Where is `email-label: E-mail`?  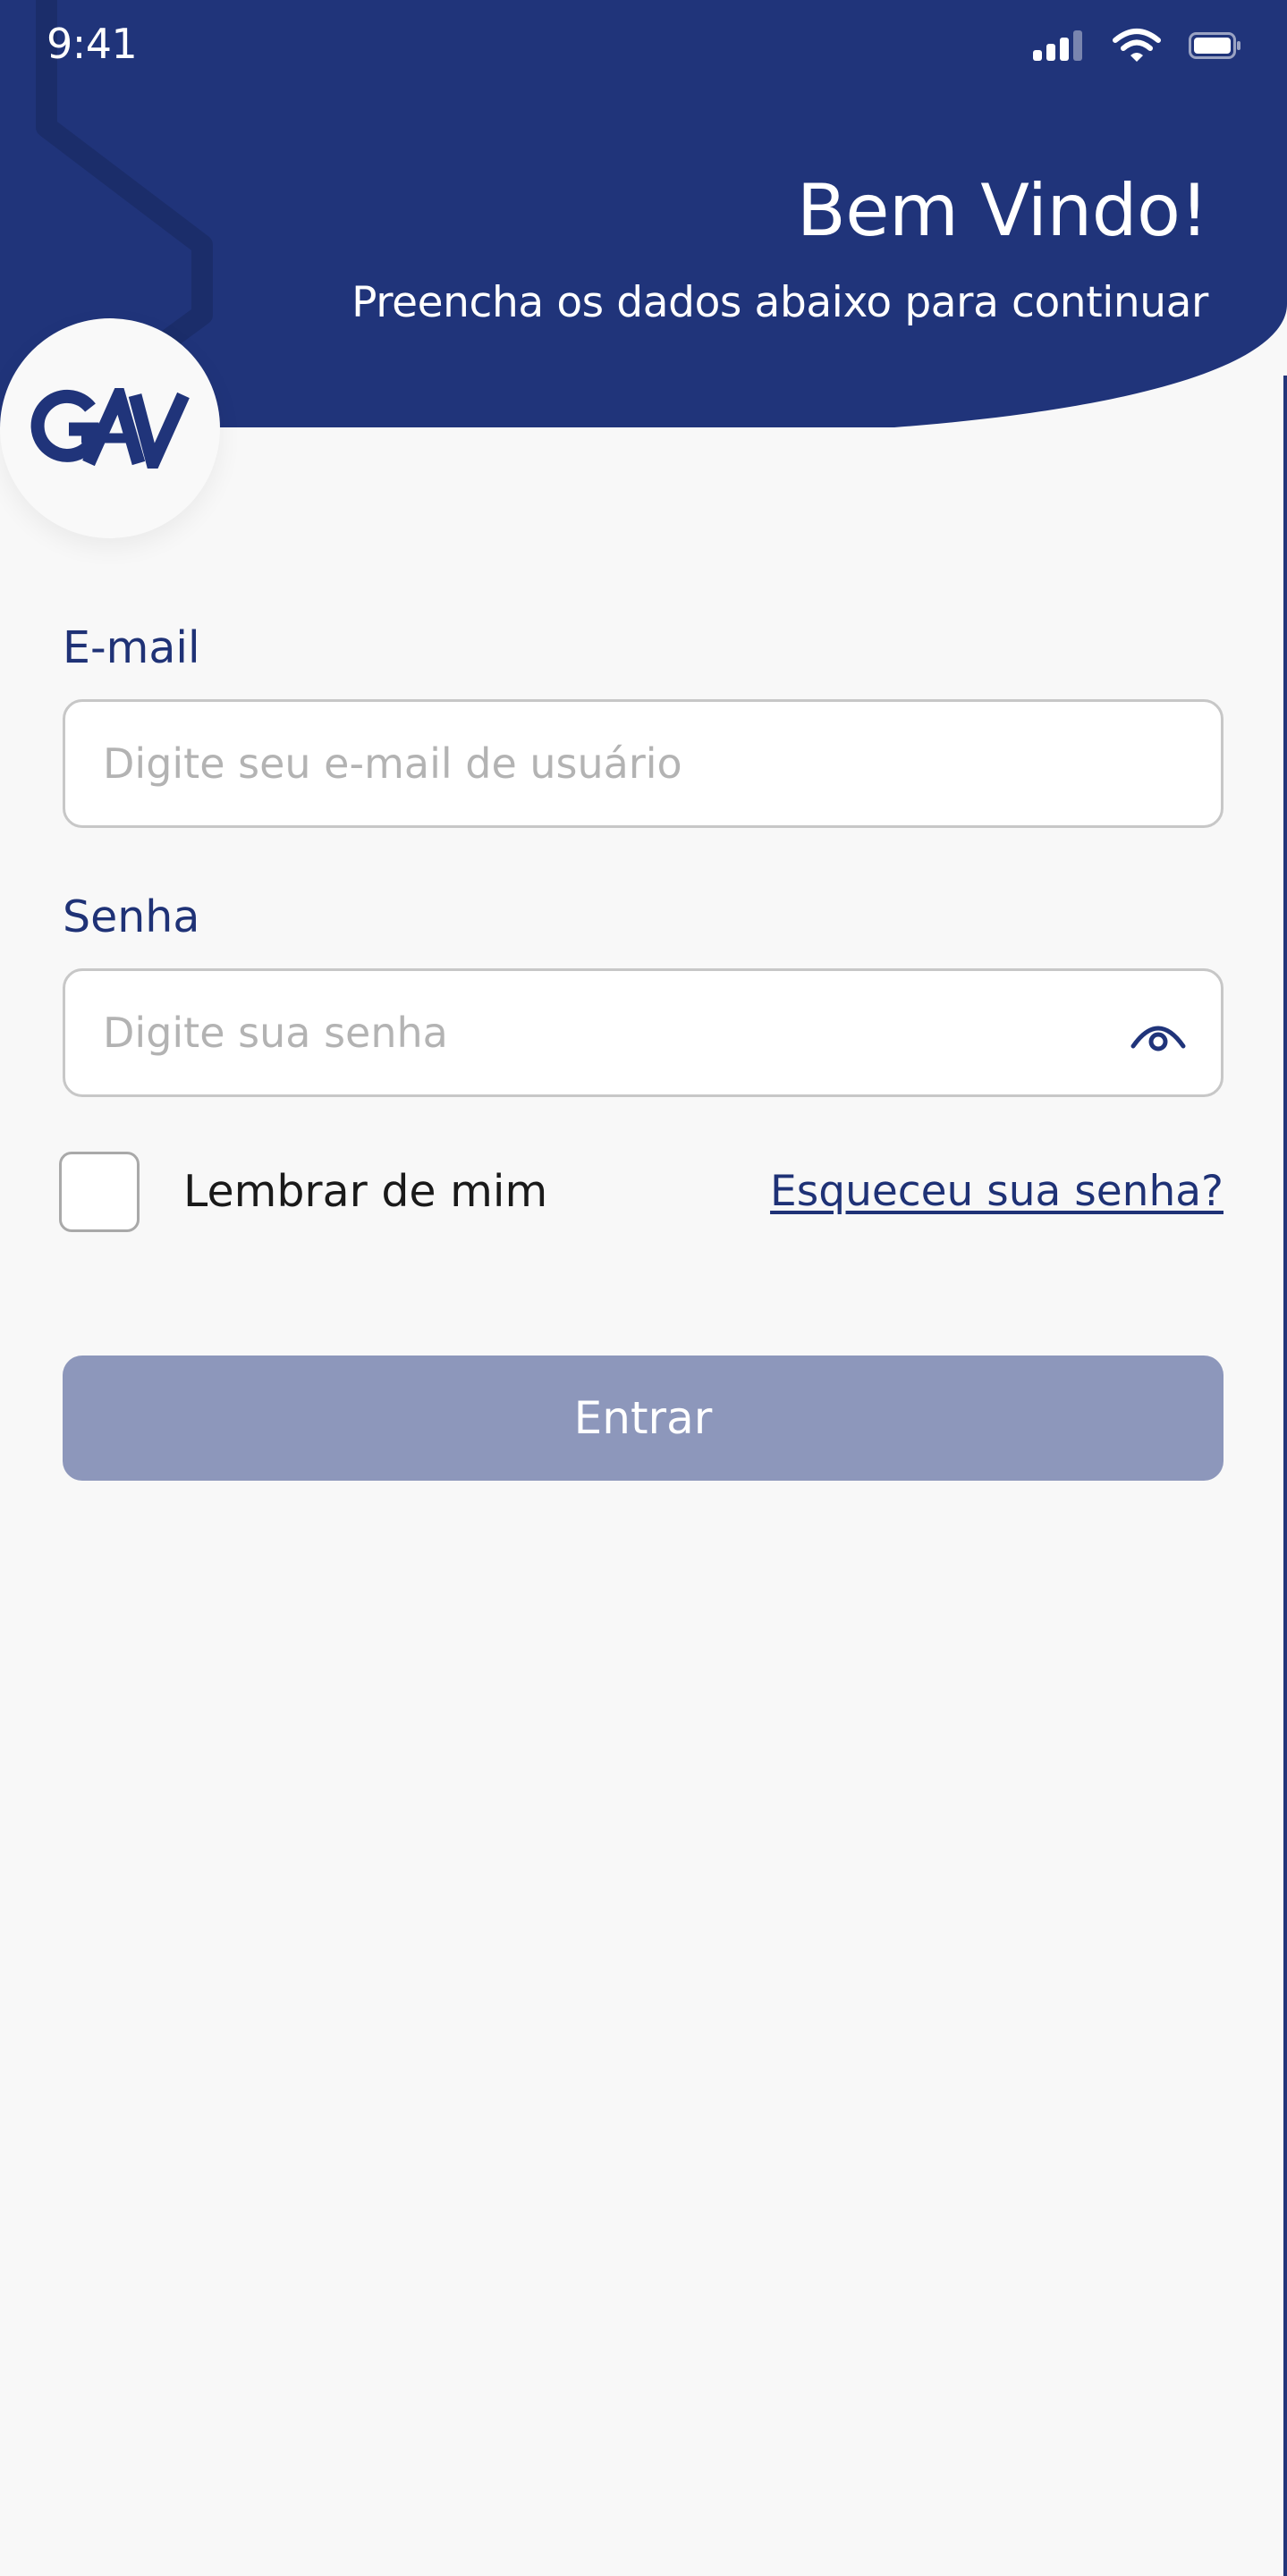
email-label: E-mail is located at coordinates (131, 647).